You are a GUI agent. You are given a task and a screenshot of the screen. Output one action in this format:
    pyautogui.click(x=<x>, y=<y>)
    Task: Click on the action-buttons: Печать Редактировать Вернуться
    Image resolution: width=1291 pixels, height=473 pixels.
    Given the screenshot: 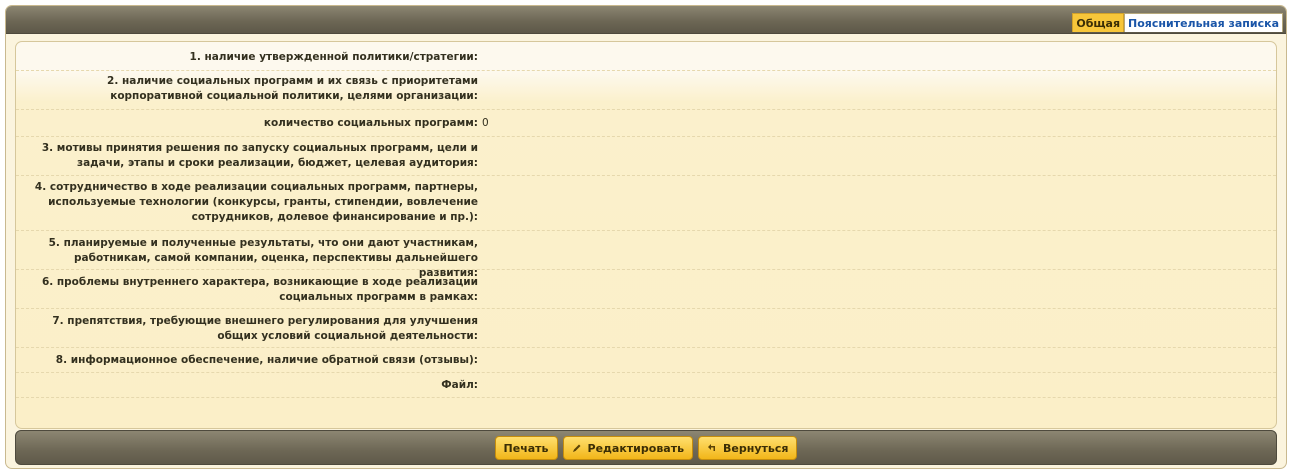 What is the action you would take?
    pyautogui.click(x=646, y=448)
    